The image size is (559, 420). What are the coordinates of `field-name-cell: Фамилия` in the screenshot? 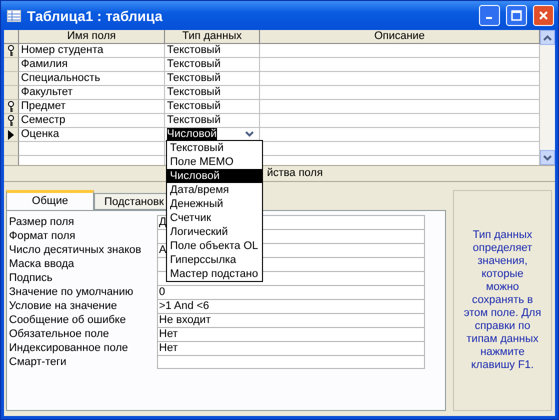 It's located at (92, 65).